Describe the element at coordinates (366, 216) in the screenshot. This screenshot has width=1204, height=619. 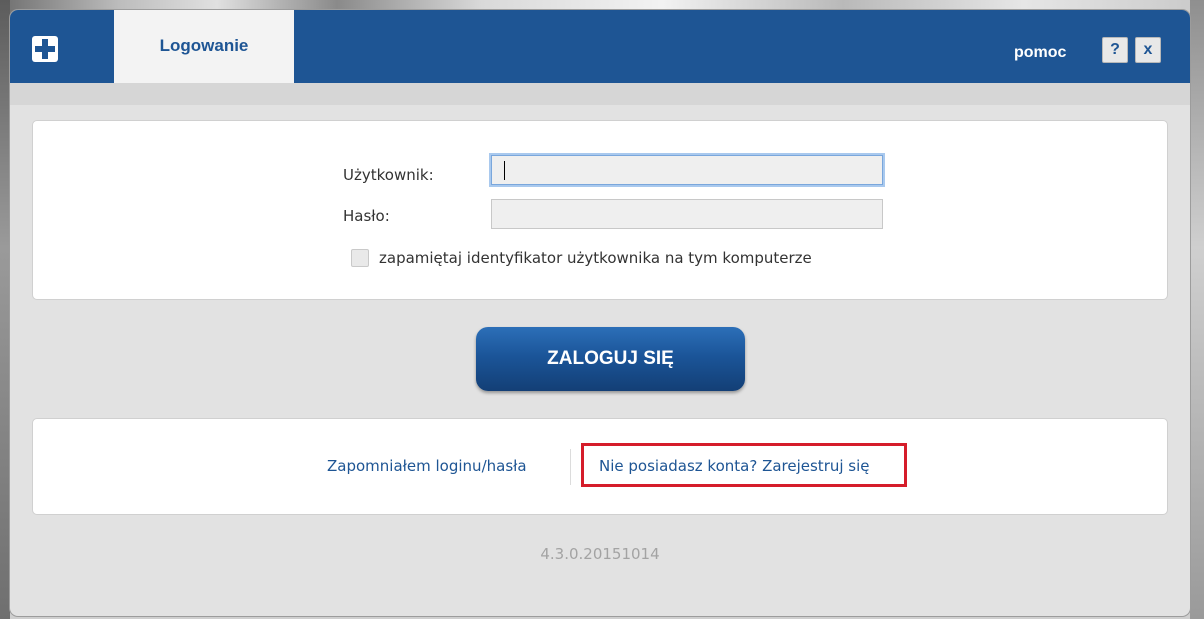
I see `password-label: Hasło:` at that location.